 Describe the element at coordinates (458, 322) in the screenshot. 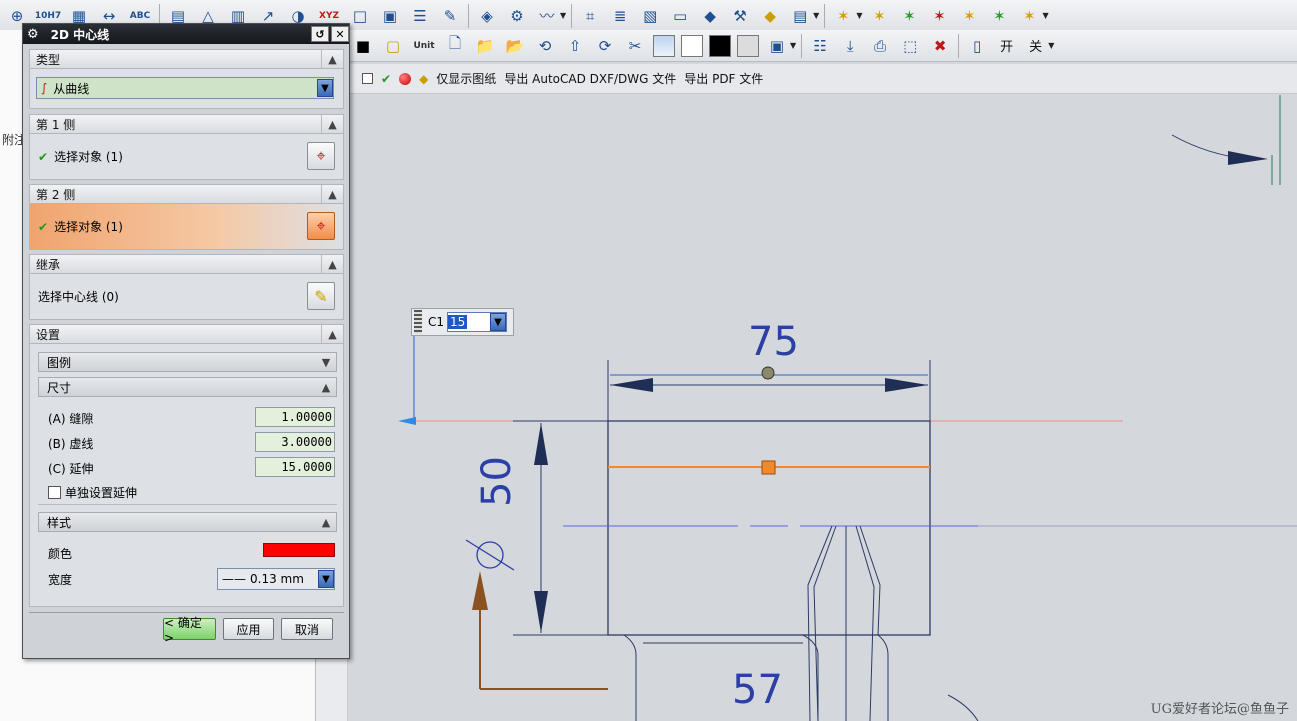

I see `onscreen-input-value: 15` at that location.